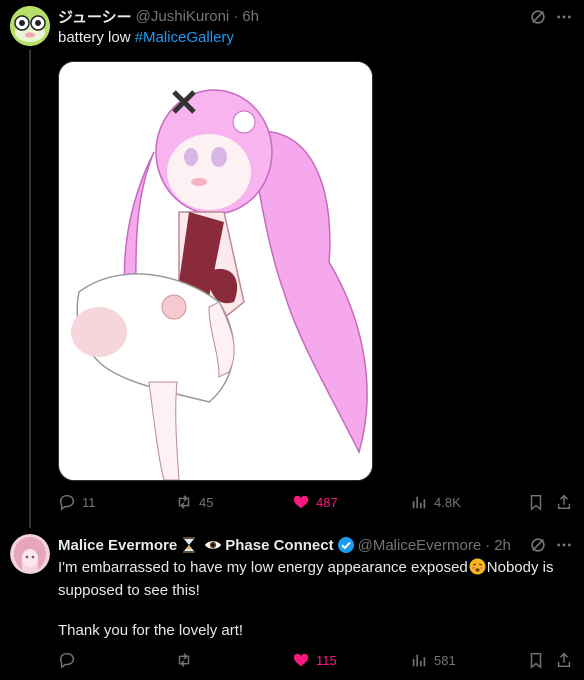  Describe the element at coordinates (184, 37) in the screenshot. I see `hashtag-link: #MaliceGallery` at that location.